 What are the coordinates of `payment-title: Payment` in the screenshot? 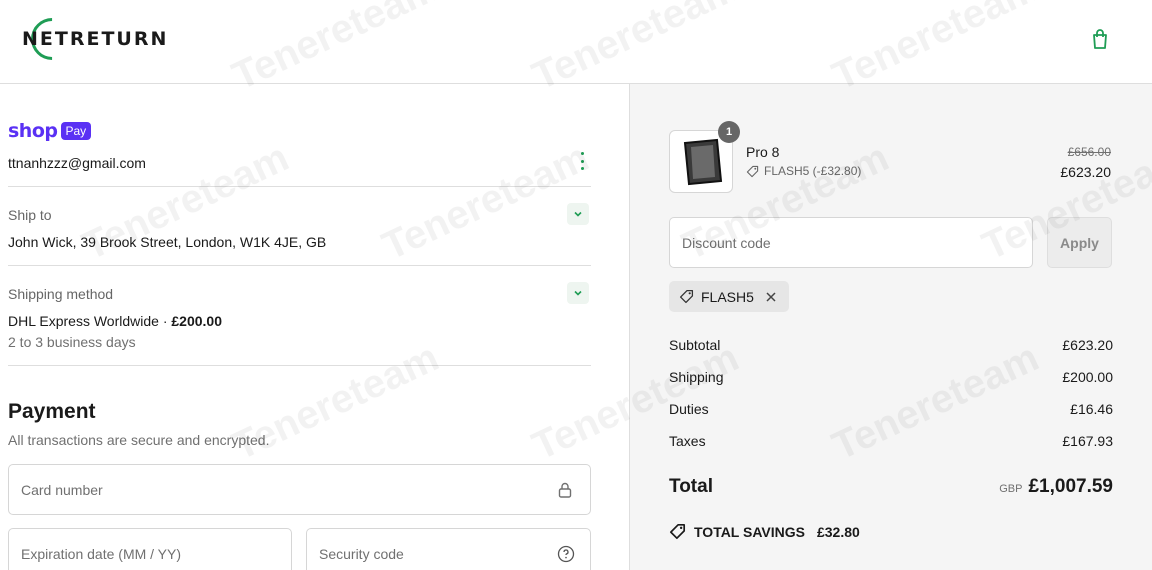 It's located at (52, 411).